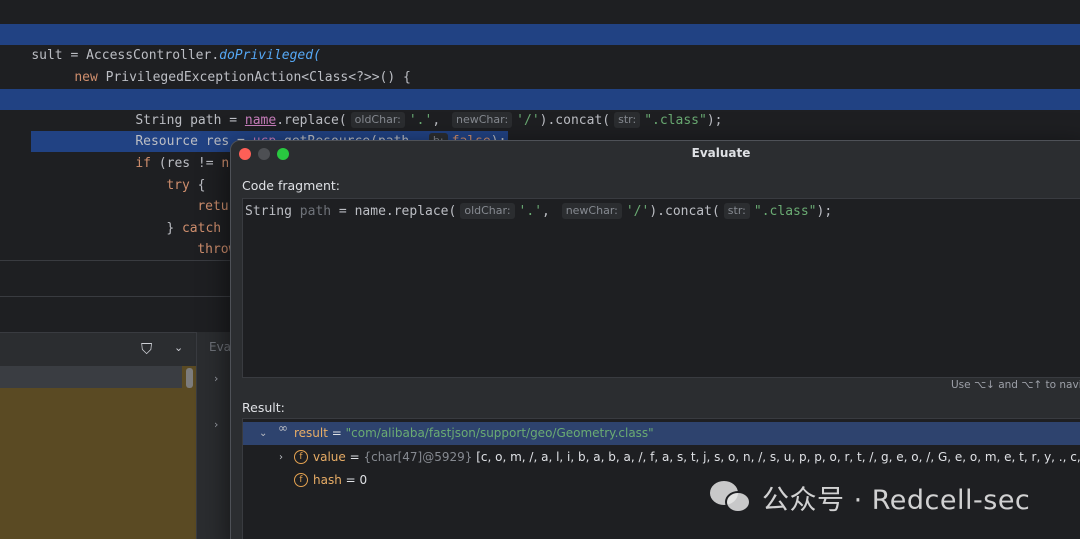 Image resolution: width=1080 pixels, height=539 pixels. Describe the element at coordinates (272, 211) in the screenshot. I see `code-text: String` at that location.